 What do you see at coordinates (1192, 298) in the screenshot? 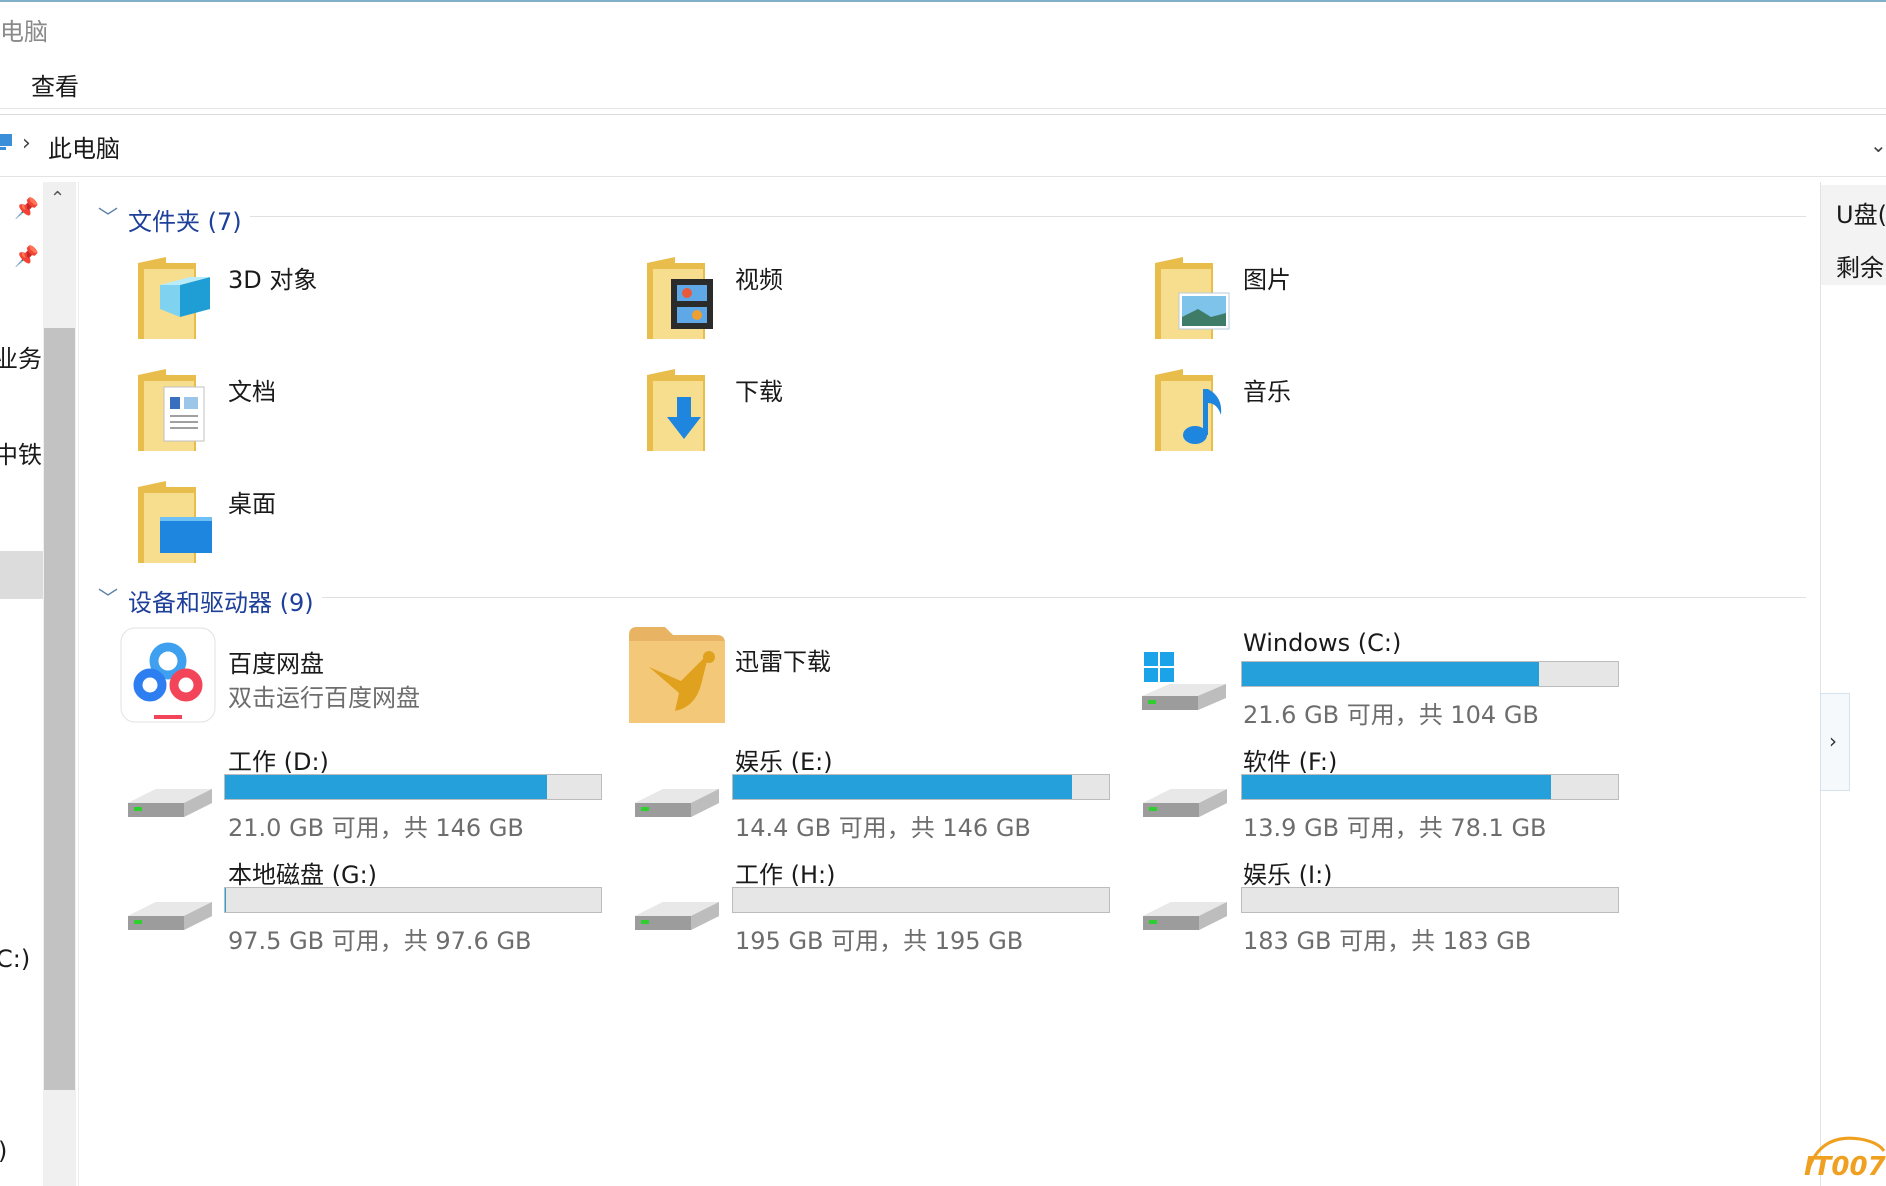
I see `pictures-folder-icon` at bounding box center [1192, 298].